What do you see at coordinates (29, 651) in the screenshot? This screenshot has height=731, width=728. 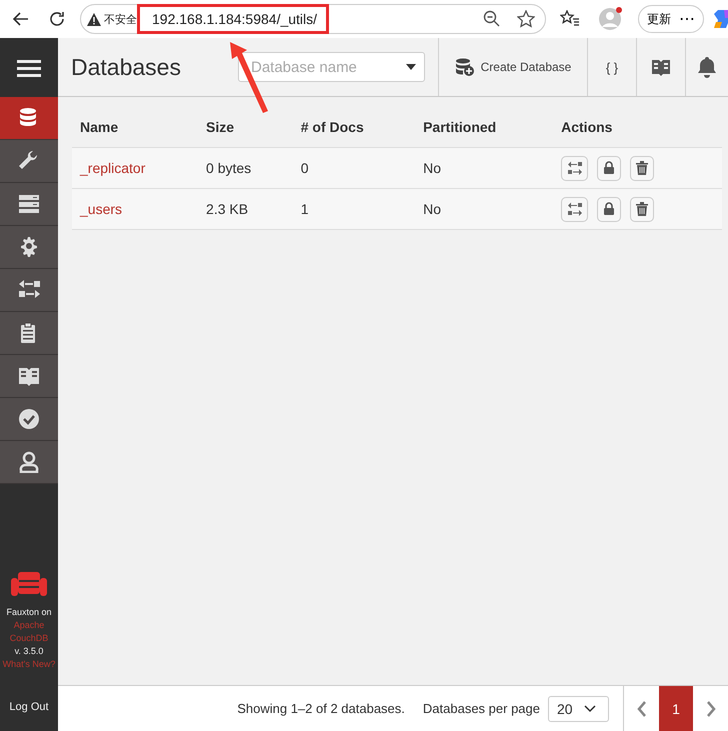 I see `version-text: v. 3.5.0` at bounding box center [29, 651].